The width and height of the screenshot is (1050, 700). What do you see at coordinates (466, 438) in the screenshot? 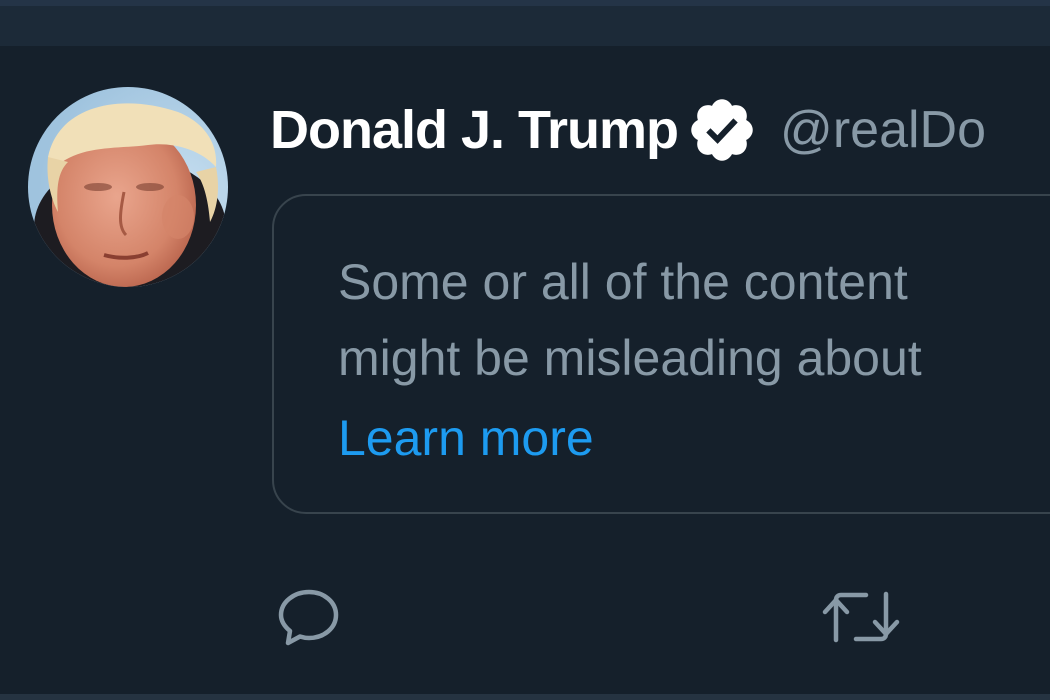
I see `learn-more-link: Learn more` at bounding box center [466, 438].